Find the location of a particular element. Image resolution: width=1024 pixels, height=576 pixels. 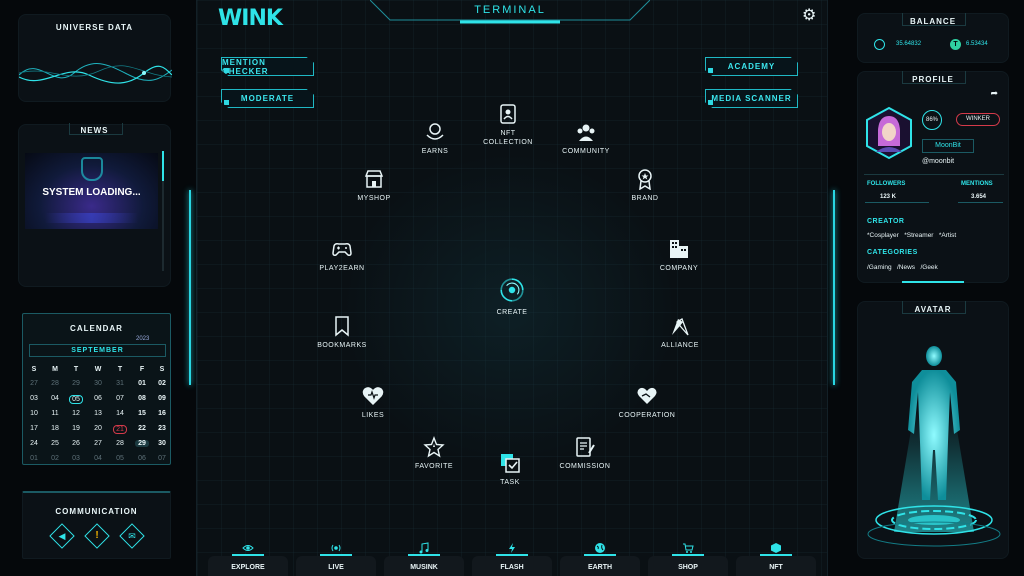

calendar-day: 23 is located at coordinates (162, 428).